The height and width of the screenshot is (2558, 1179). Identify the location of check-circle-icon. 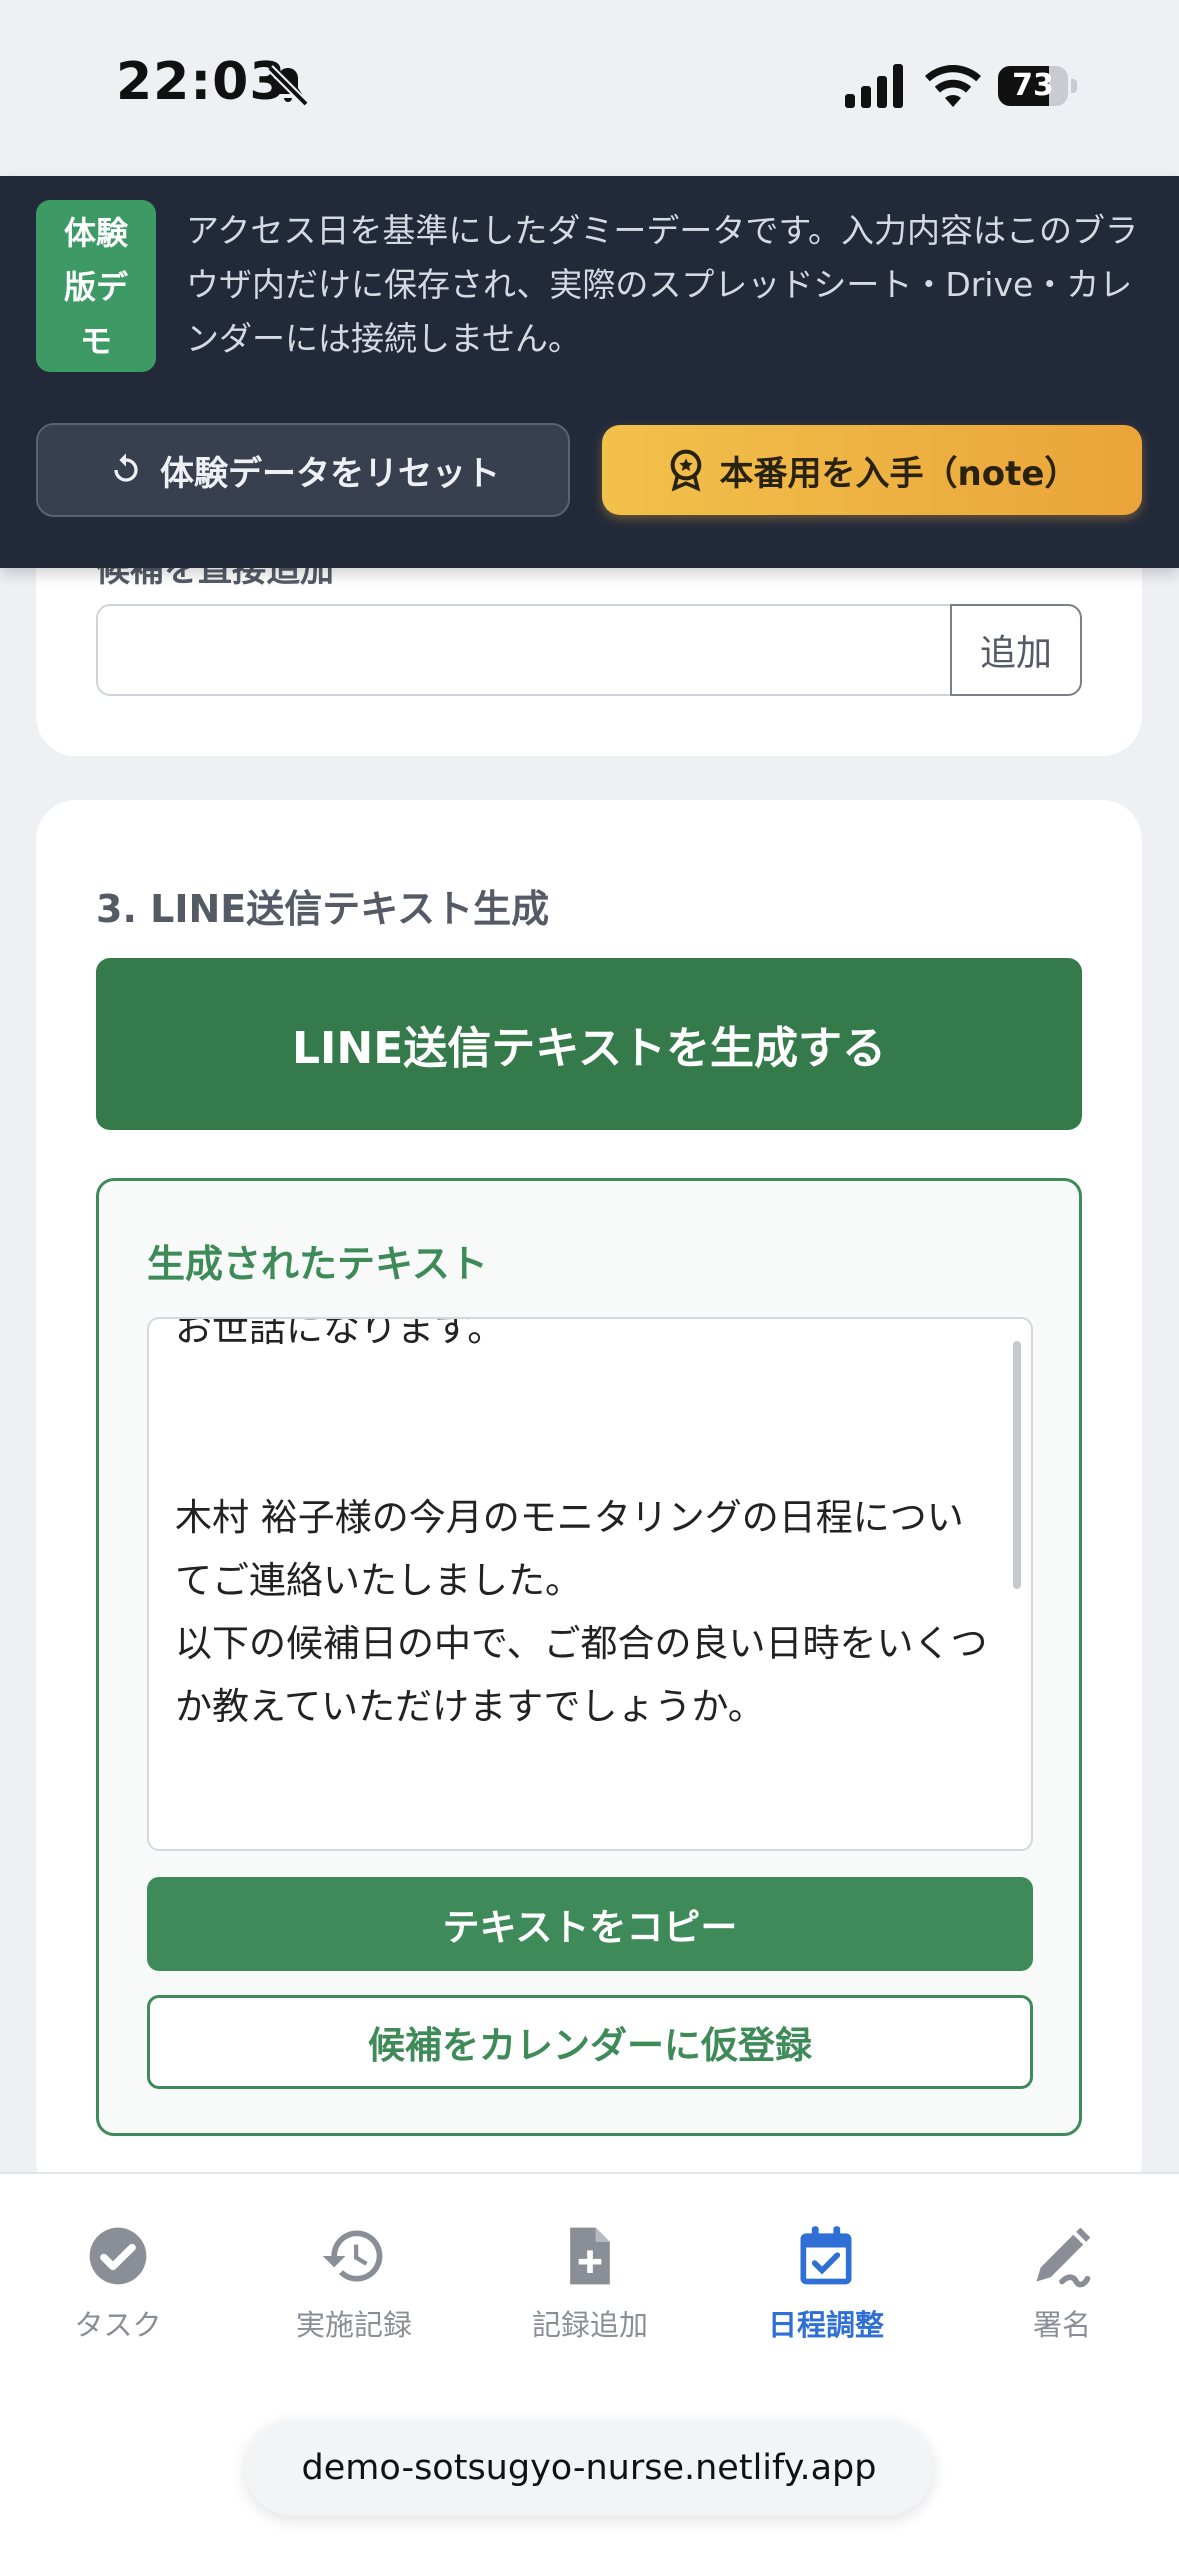
(118, 2256).